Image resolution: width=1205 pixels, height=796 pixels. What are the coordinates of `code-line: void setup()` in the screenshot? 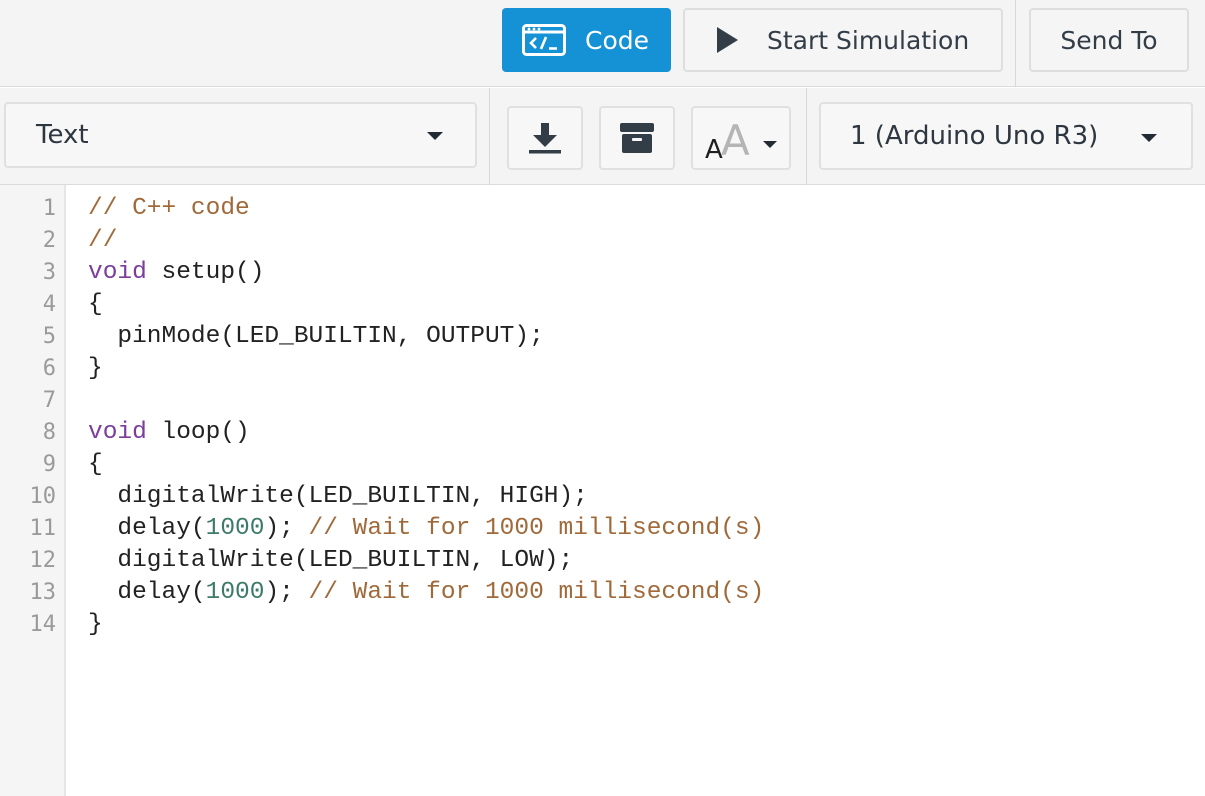 It's located at (176, 273).